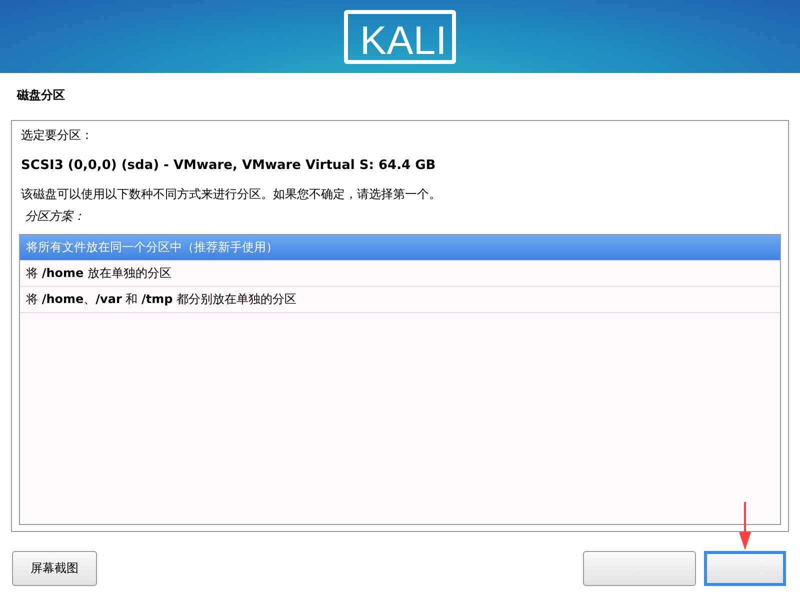 This screenshot has width=800, height=596. I want to click on list-item: 将 /home、/var 和 /tmp 都分别放在单独的分区, so click(400, 300).